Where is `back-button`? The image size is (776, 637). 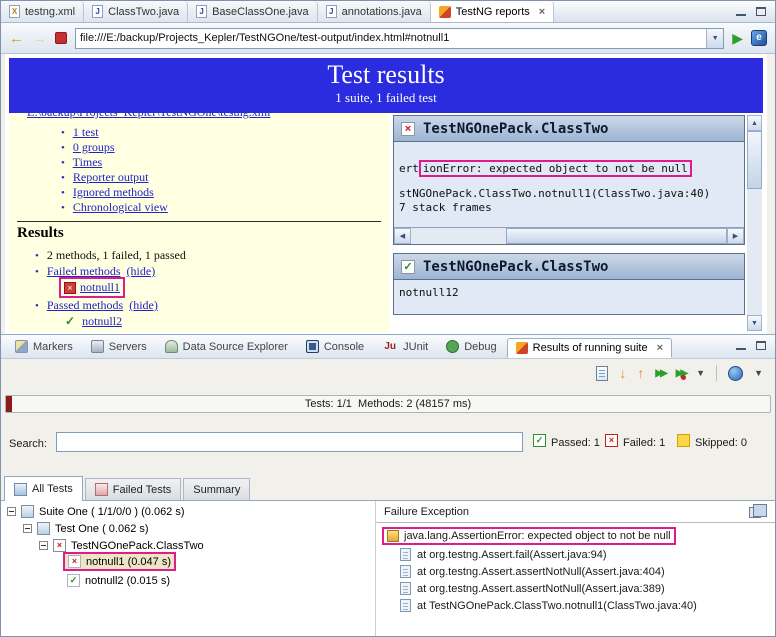 back-button is located at coordinates (16, 38).